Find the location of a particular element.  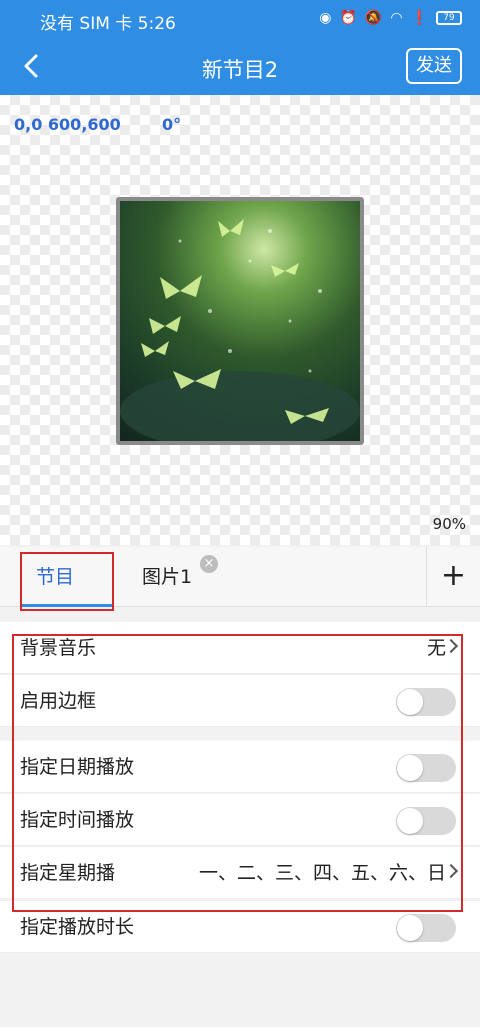

play-duration-toggle is located at coordinates (426, 928).